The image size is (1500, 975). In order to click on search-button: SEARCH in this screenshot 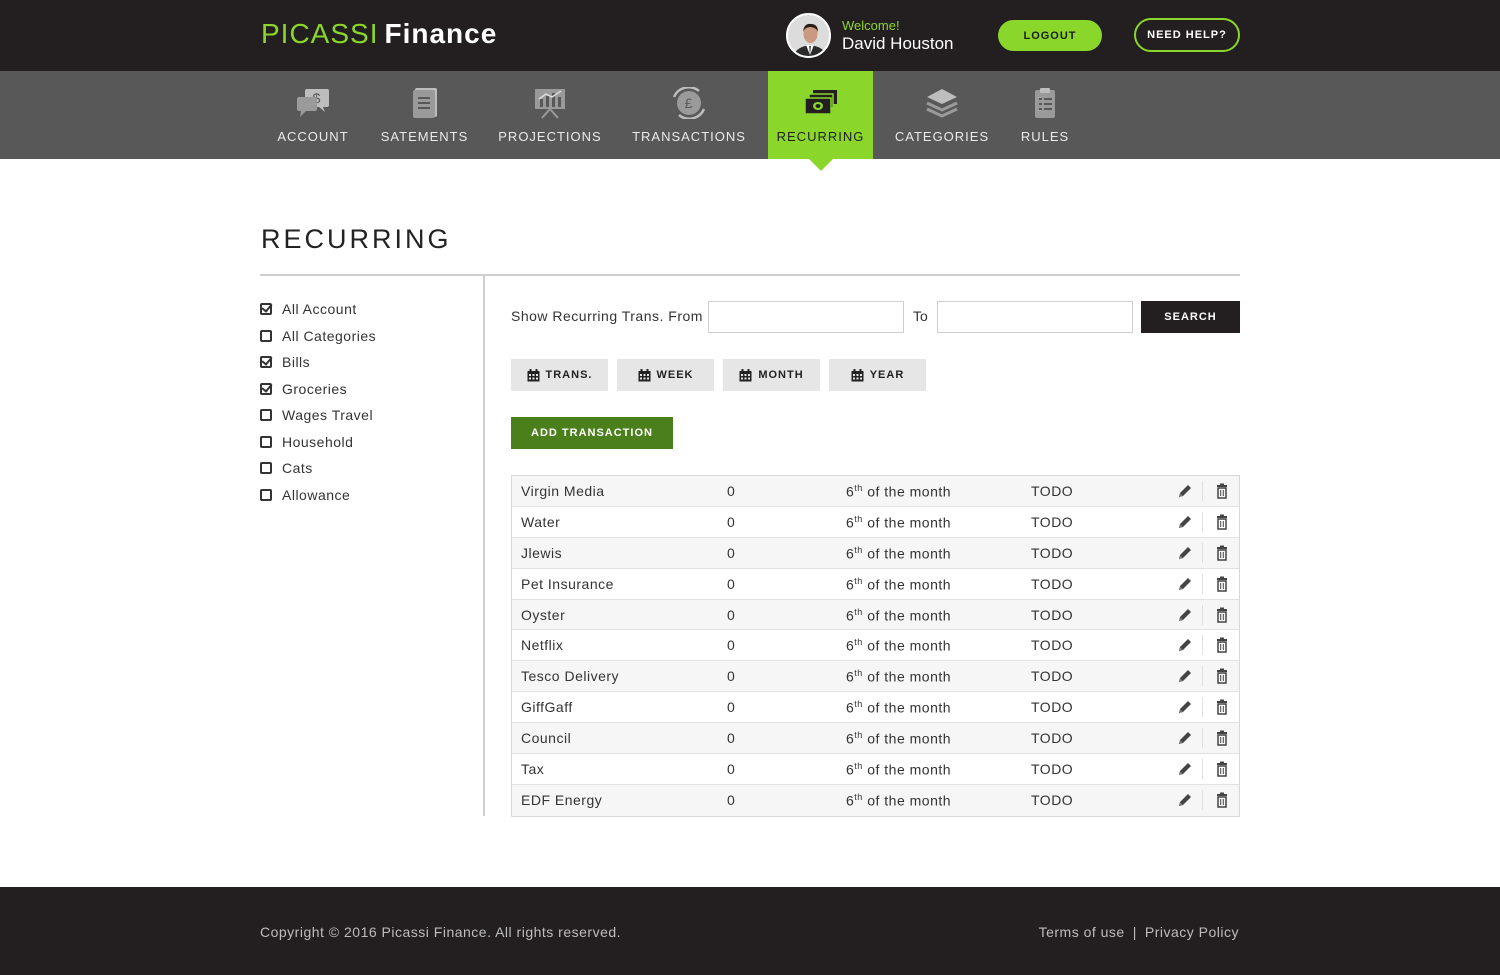, I will do `click(1190, 317)`.